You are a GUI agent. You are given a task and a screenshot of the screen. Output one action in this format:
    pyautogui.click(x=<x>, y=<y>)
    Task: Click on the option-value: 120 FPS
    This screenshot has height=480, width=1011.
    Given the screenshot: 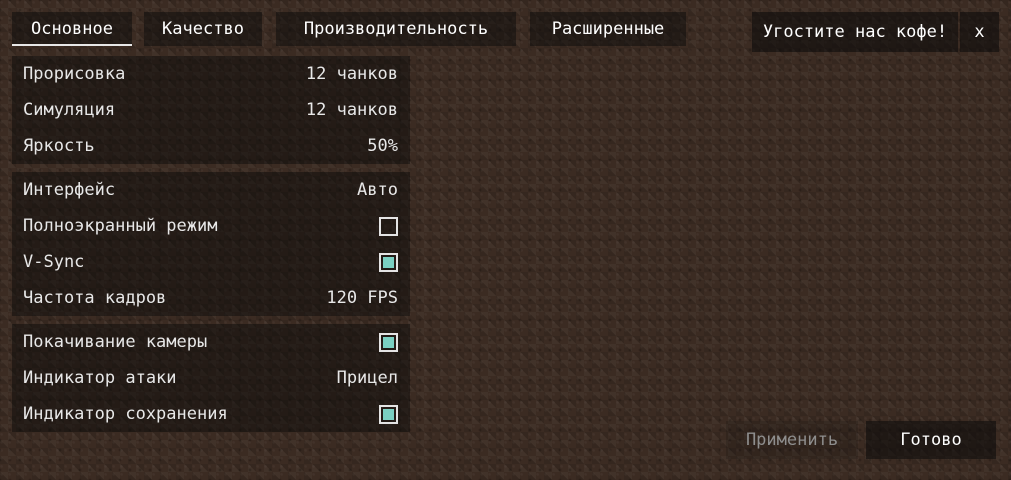 What is the action you would take?
    pyautogui.click(x=362, y=298)
    